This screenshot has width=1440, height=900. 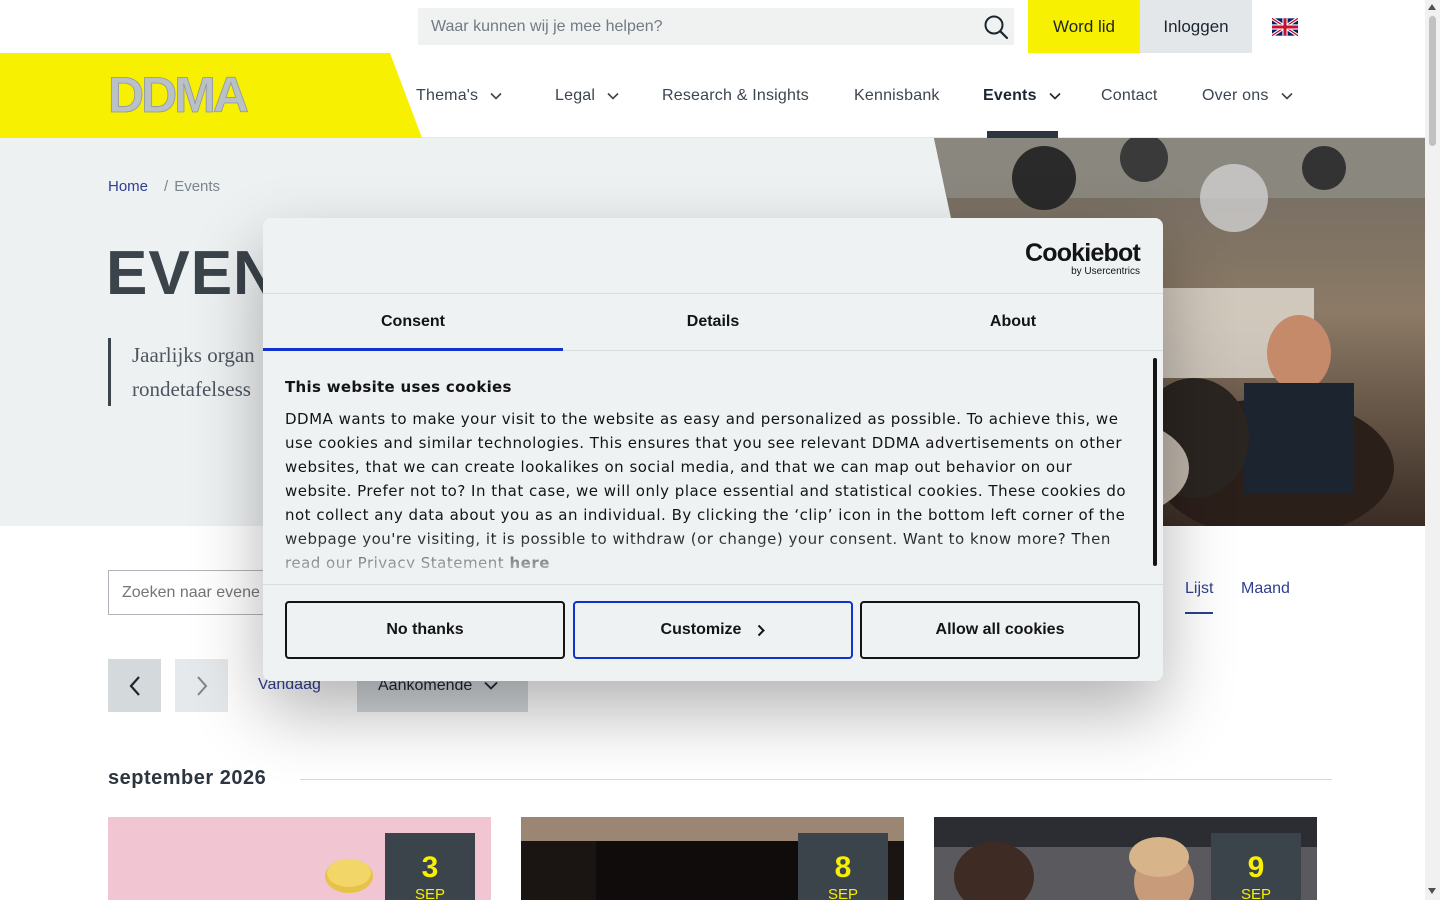 I want to click on view-tab-list: Lijst, so click(x=1199, y=597).